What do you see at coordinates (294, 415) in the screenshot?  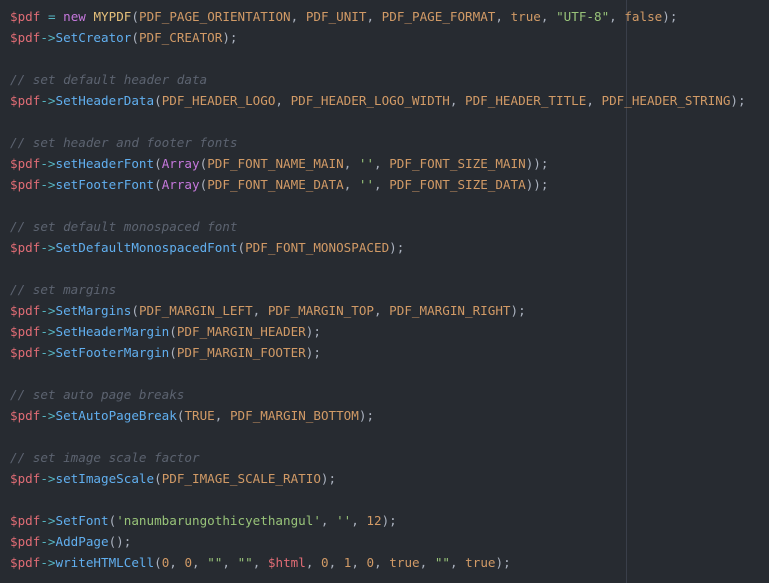 I see `constant-token: PDF_MARGIN_BOTTOM` at bounding box center [294, 415].